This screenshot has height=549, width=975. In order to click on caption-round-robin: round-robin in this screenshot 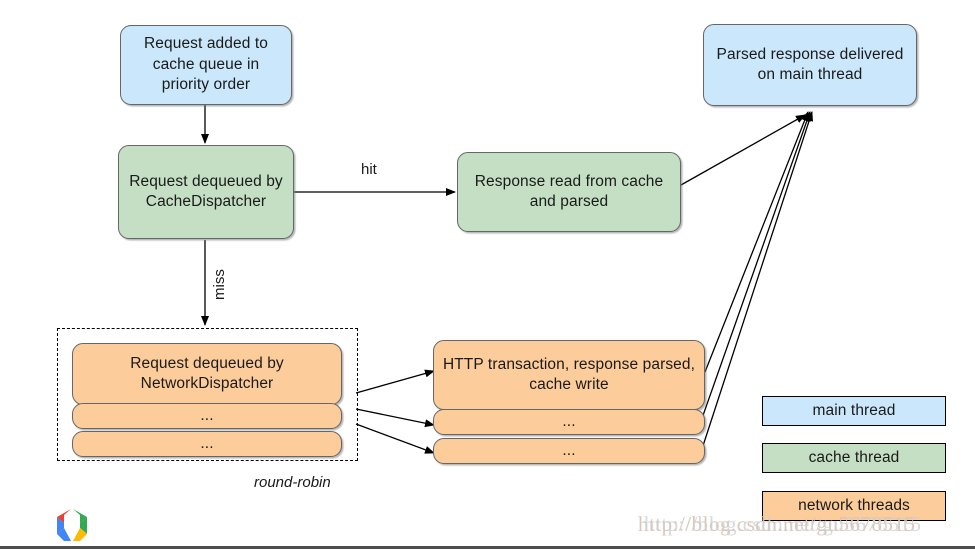, I will do `click(292, 482)`.